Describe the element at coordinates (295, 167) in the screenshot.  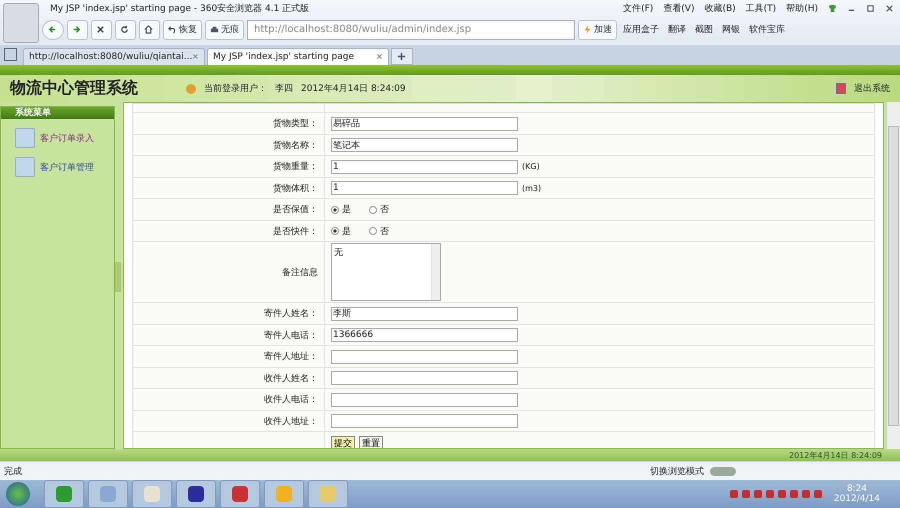
I see `field-label: 货物重量：` at that location.